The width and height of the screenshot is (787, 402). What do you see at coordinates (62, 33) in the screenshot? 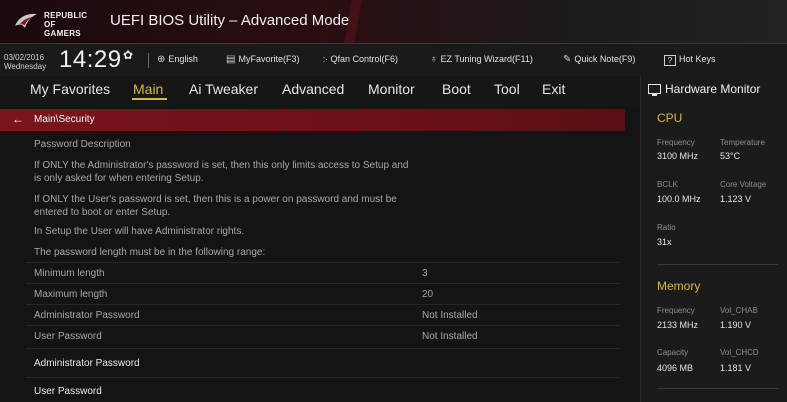
I see `brand-line2: GAMERS` at bounding box center [62, 33].